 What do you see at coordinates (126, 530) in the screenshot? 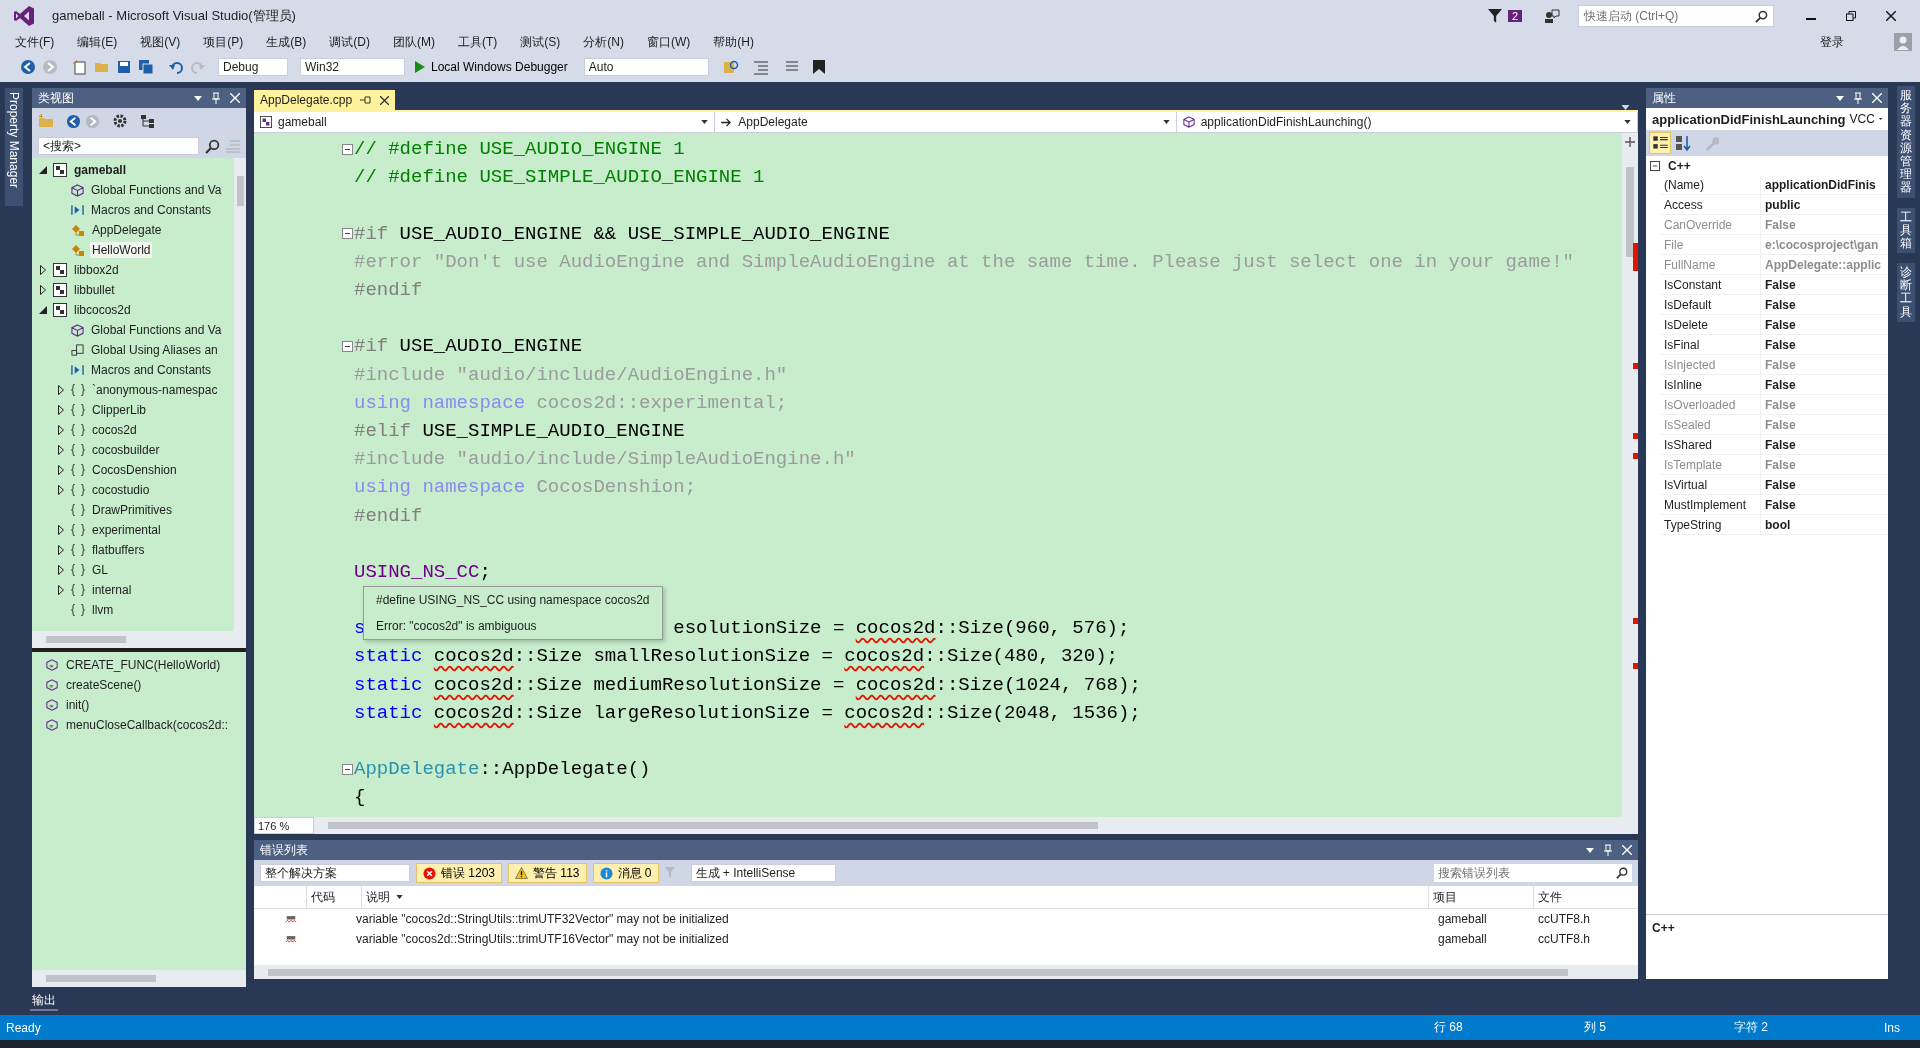
I see `tree-item: experimental` at bounding box center [126, 530].